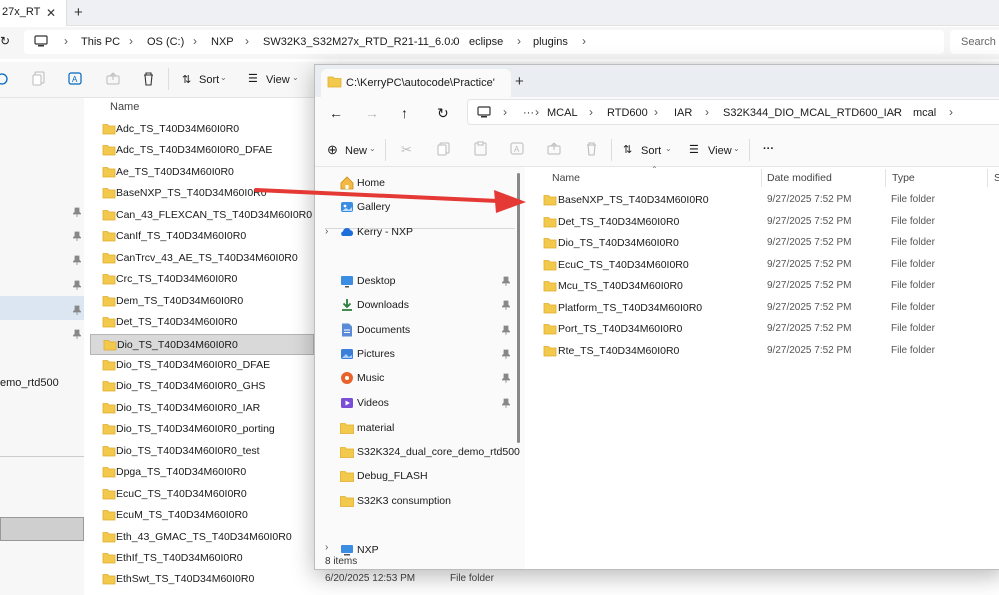 This screenshot has width=999, height=595. What do you see at coordinates (332, 150) in the screenshot?
I see `new-icon: ⊕` at bounding box center [332, 150].